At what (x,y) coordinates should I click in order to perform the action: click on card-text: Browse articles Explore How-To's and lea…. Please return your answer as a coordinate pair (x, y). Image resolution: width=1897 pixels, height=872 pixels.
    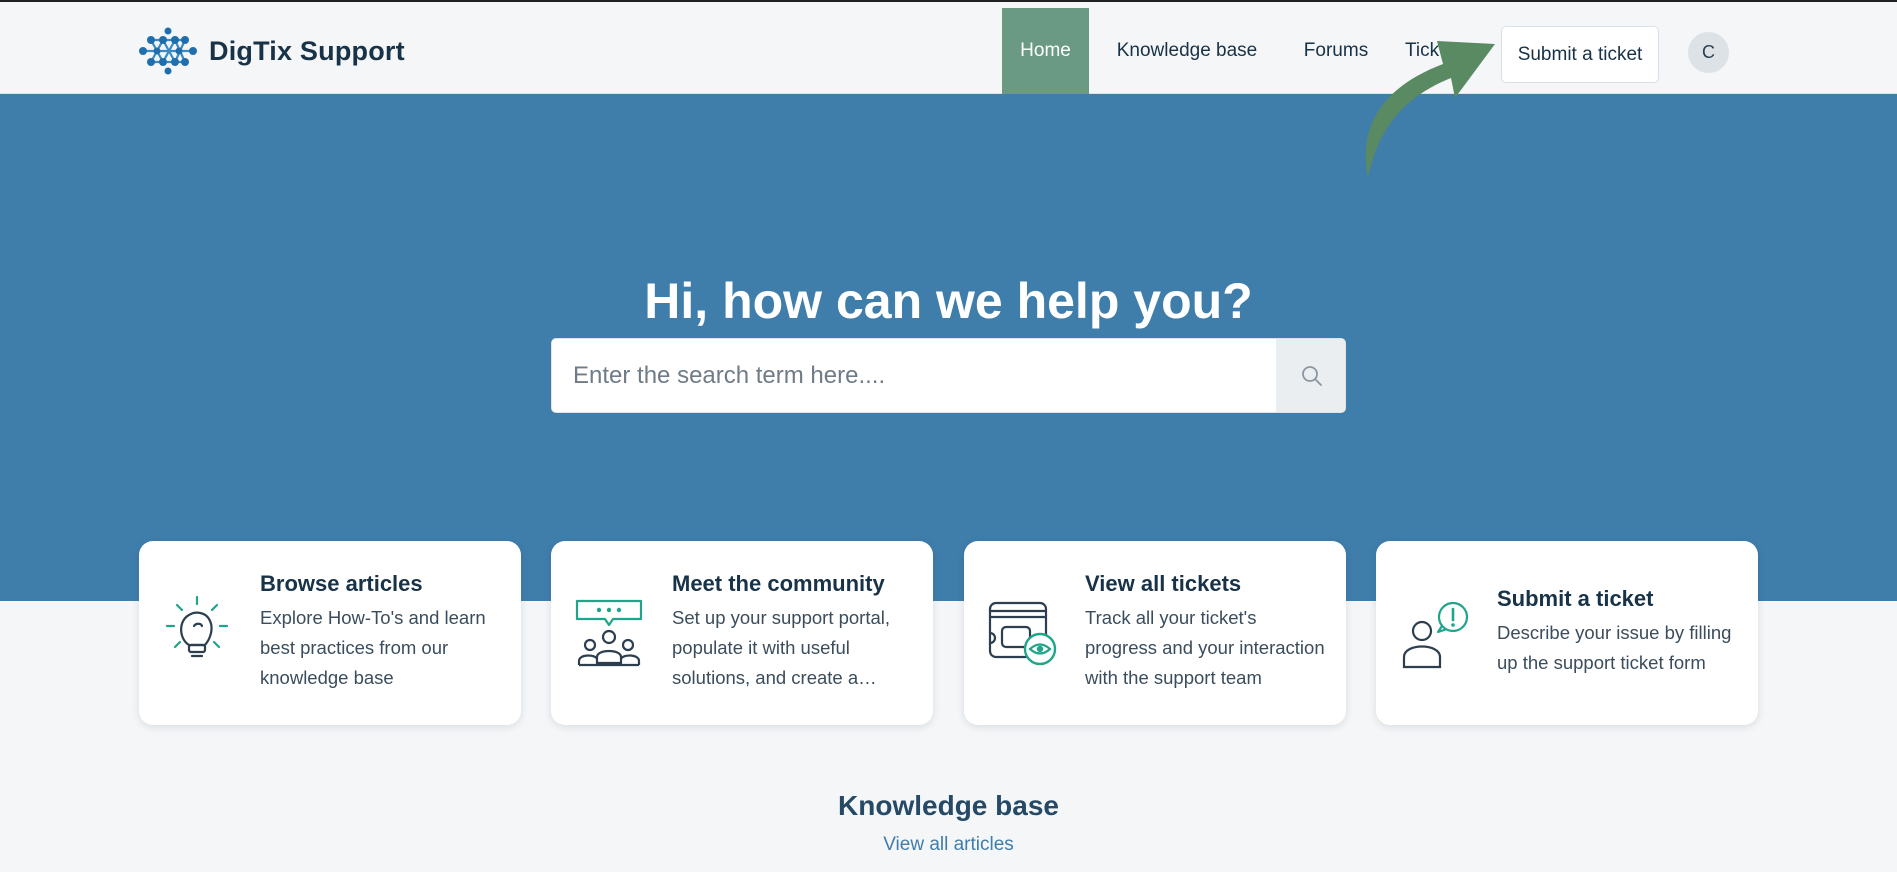
    Looking at the image, I should click on (382, 632).